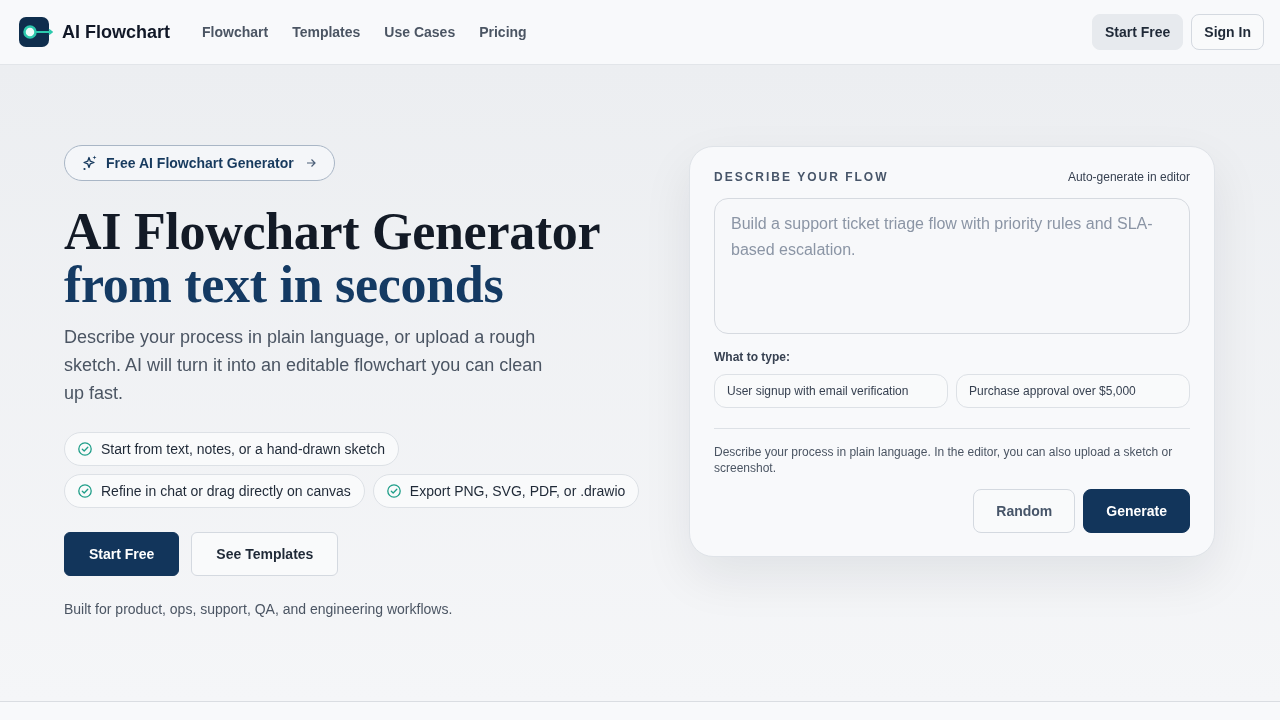 This screenshot has width=1280, height=720. What do you see at coordinates (1137, 32) in the screenshot?
I see `header-button: Start Free` at bounding box center [1137, 32].